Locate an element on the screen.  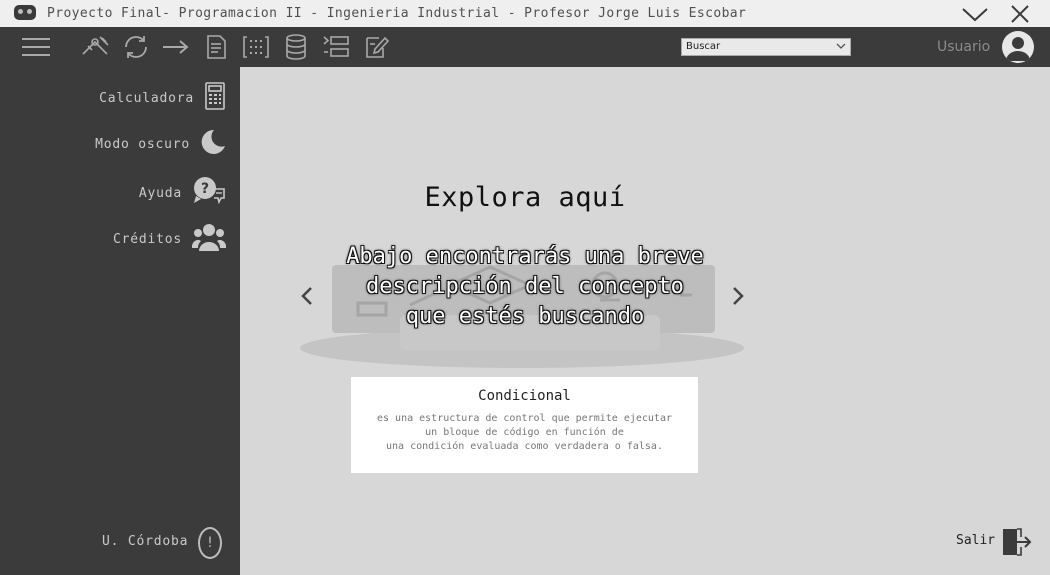
carousel-prev-icon is located at coordinates (307, 296).